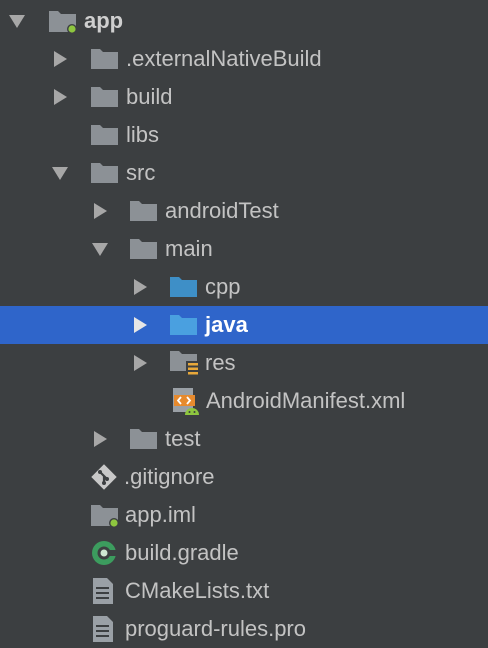  Describe the element at coordinates (244, 515) in the screenshot. I see `tree-item-app-iml: app.iml` at that location.